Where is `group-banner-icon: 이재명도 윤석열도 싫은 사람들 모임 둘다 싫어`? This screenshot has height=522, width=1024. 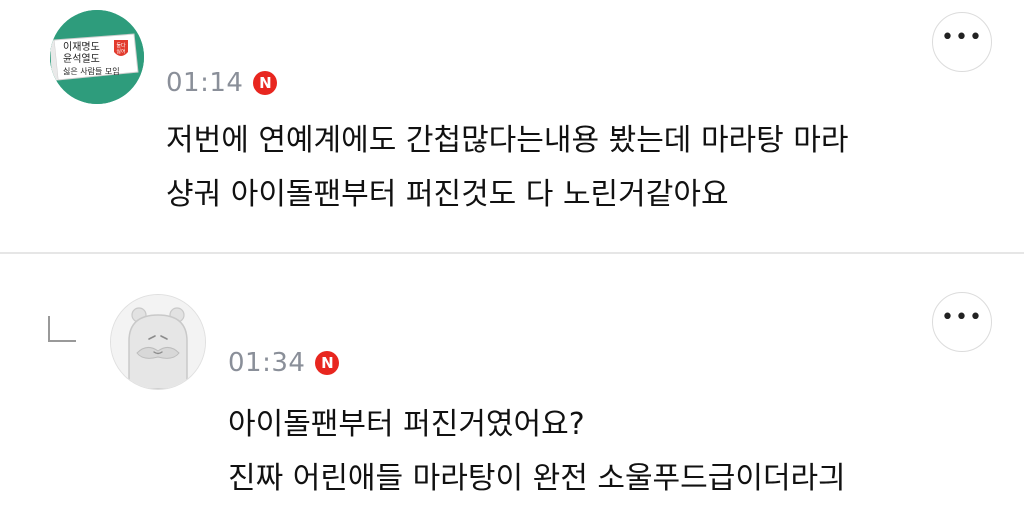
group-banner-icon: 이재명도 윤석열도 싫은 사람들 모임 둘다 싫어 is located at coordinates (97, 57).